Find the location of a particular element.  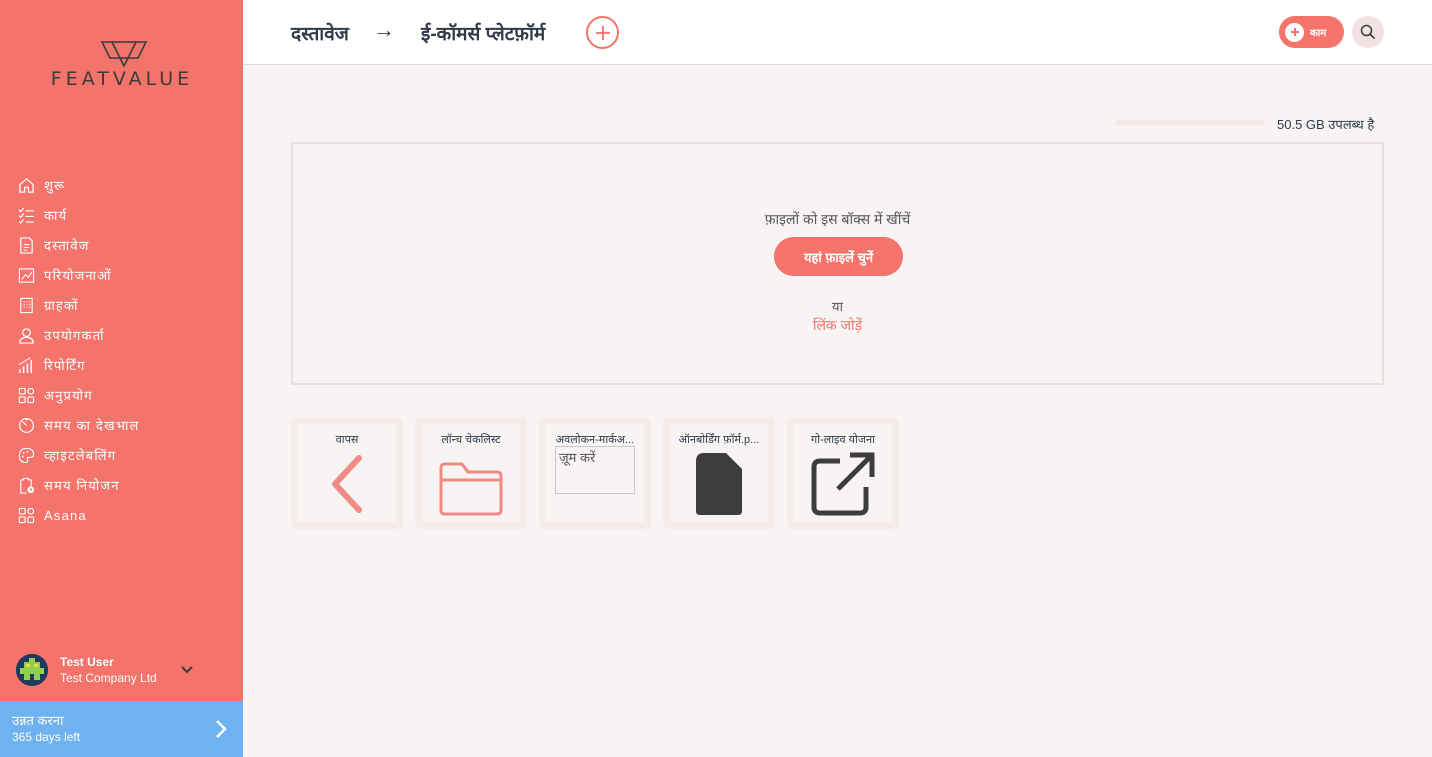

user-menu: Test User Test Company Ltd is located at coordinates (123, 670).